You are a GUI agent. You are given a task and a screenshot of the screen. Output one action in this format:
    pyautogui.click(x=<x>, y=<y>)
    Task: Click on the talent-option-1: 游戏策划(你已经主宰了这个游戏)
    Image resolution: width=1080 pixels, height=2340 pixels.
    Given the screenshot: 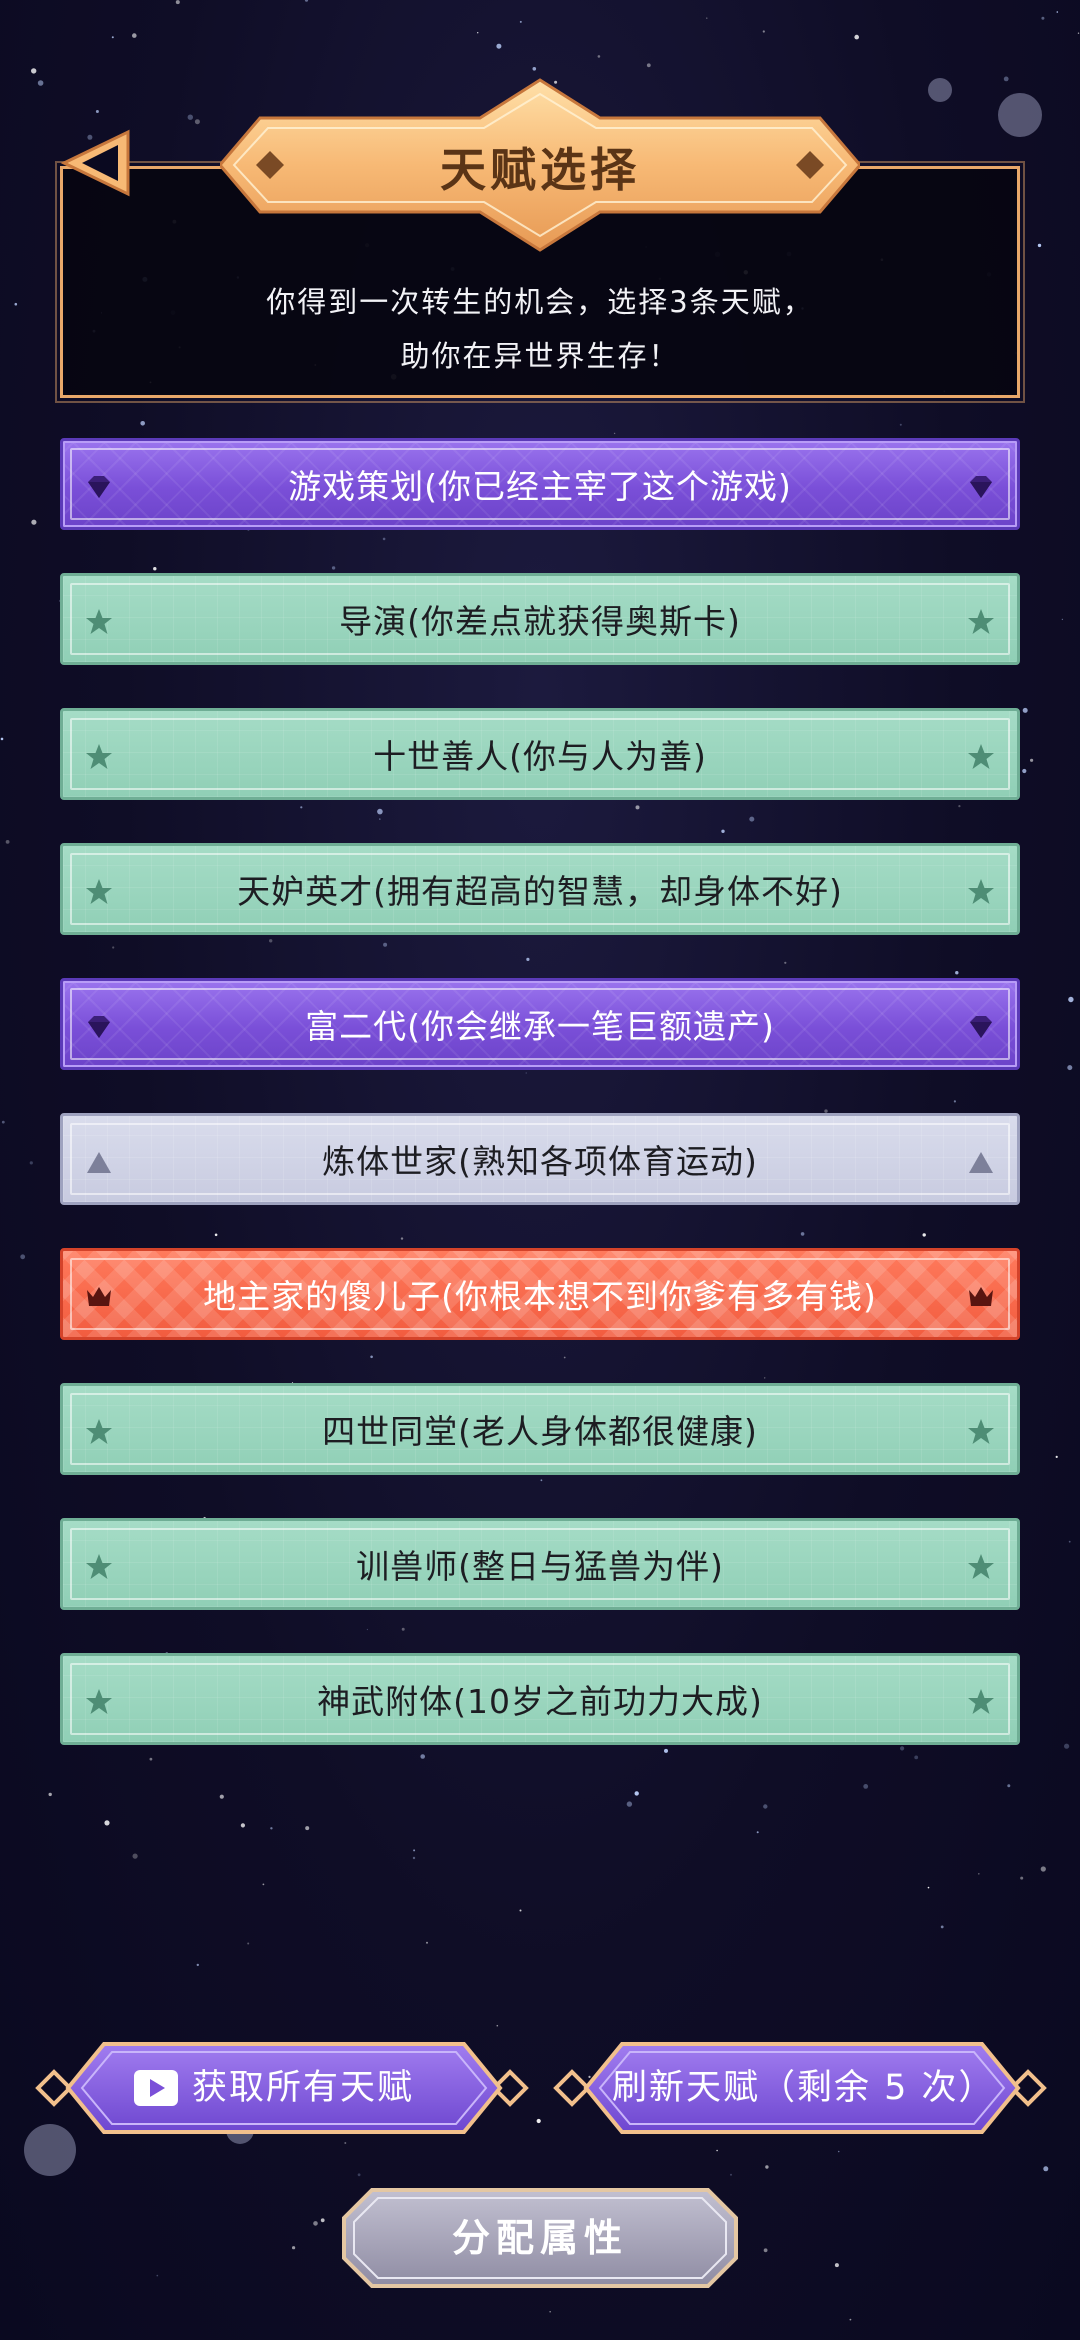 What is the action you would take?
    pyautogui.click(x=540, y=484)
    